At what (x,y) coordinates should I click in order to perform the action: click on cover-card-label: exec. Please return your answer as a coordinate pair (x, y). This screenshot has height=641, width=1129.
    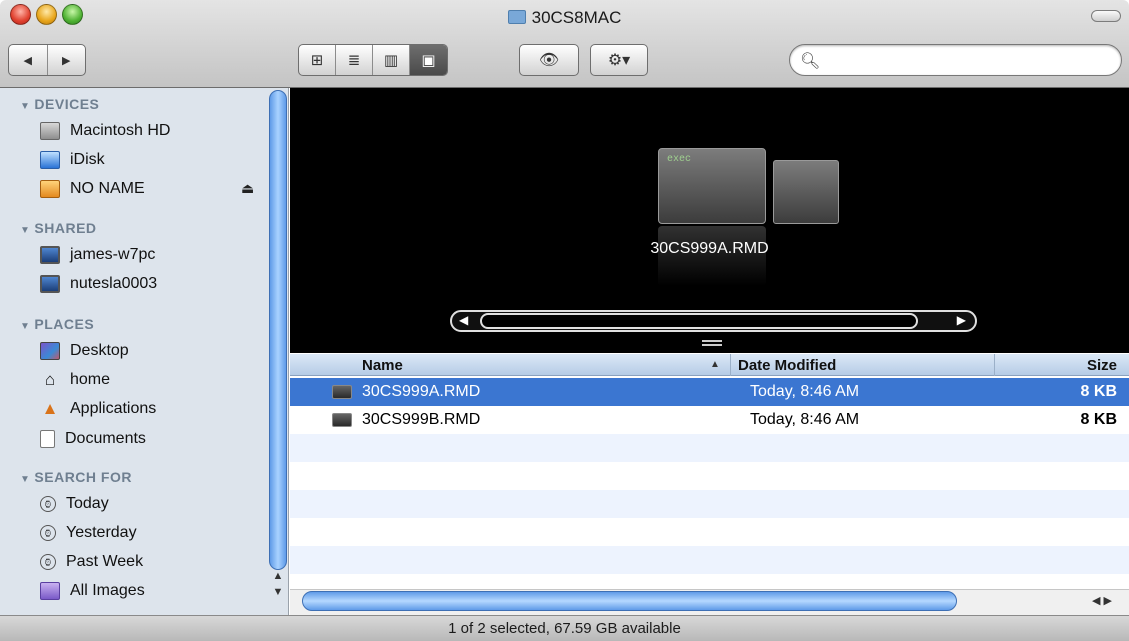
    Looking at the image, I should click on (679, 159).